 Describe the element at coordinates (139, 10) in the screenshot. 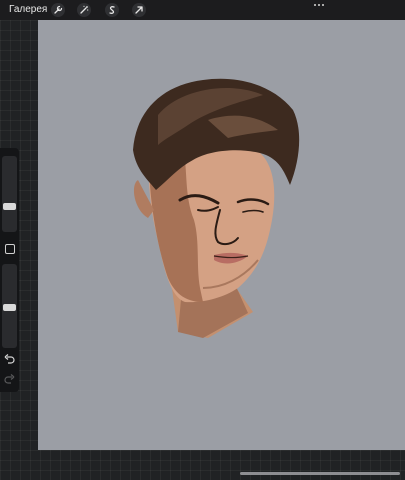

I see `transform-arrow-icon` at that location.